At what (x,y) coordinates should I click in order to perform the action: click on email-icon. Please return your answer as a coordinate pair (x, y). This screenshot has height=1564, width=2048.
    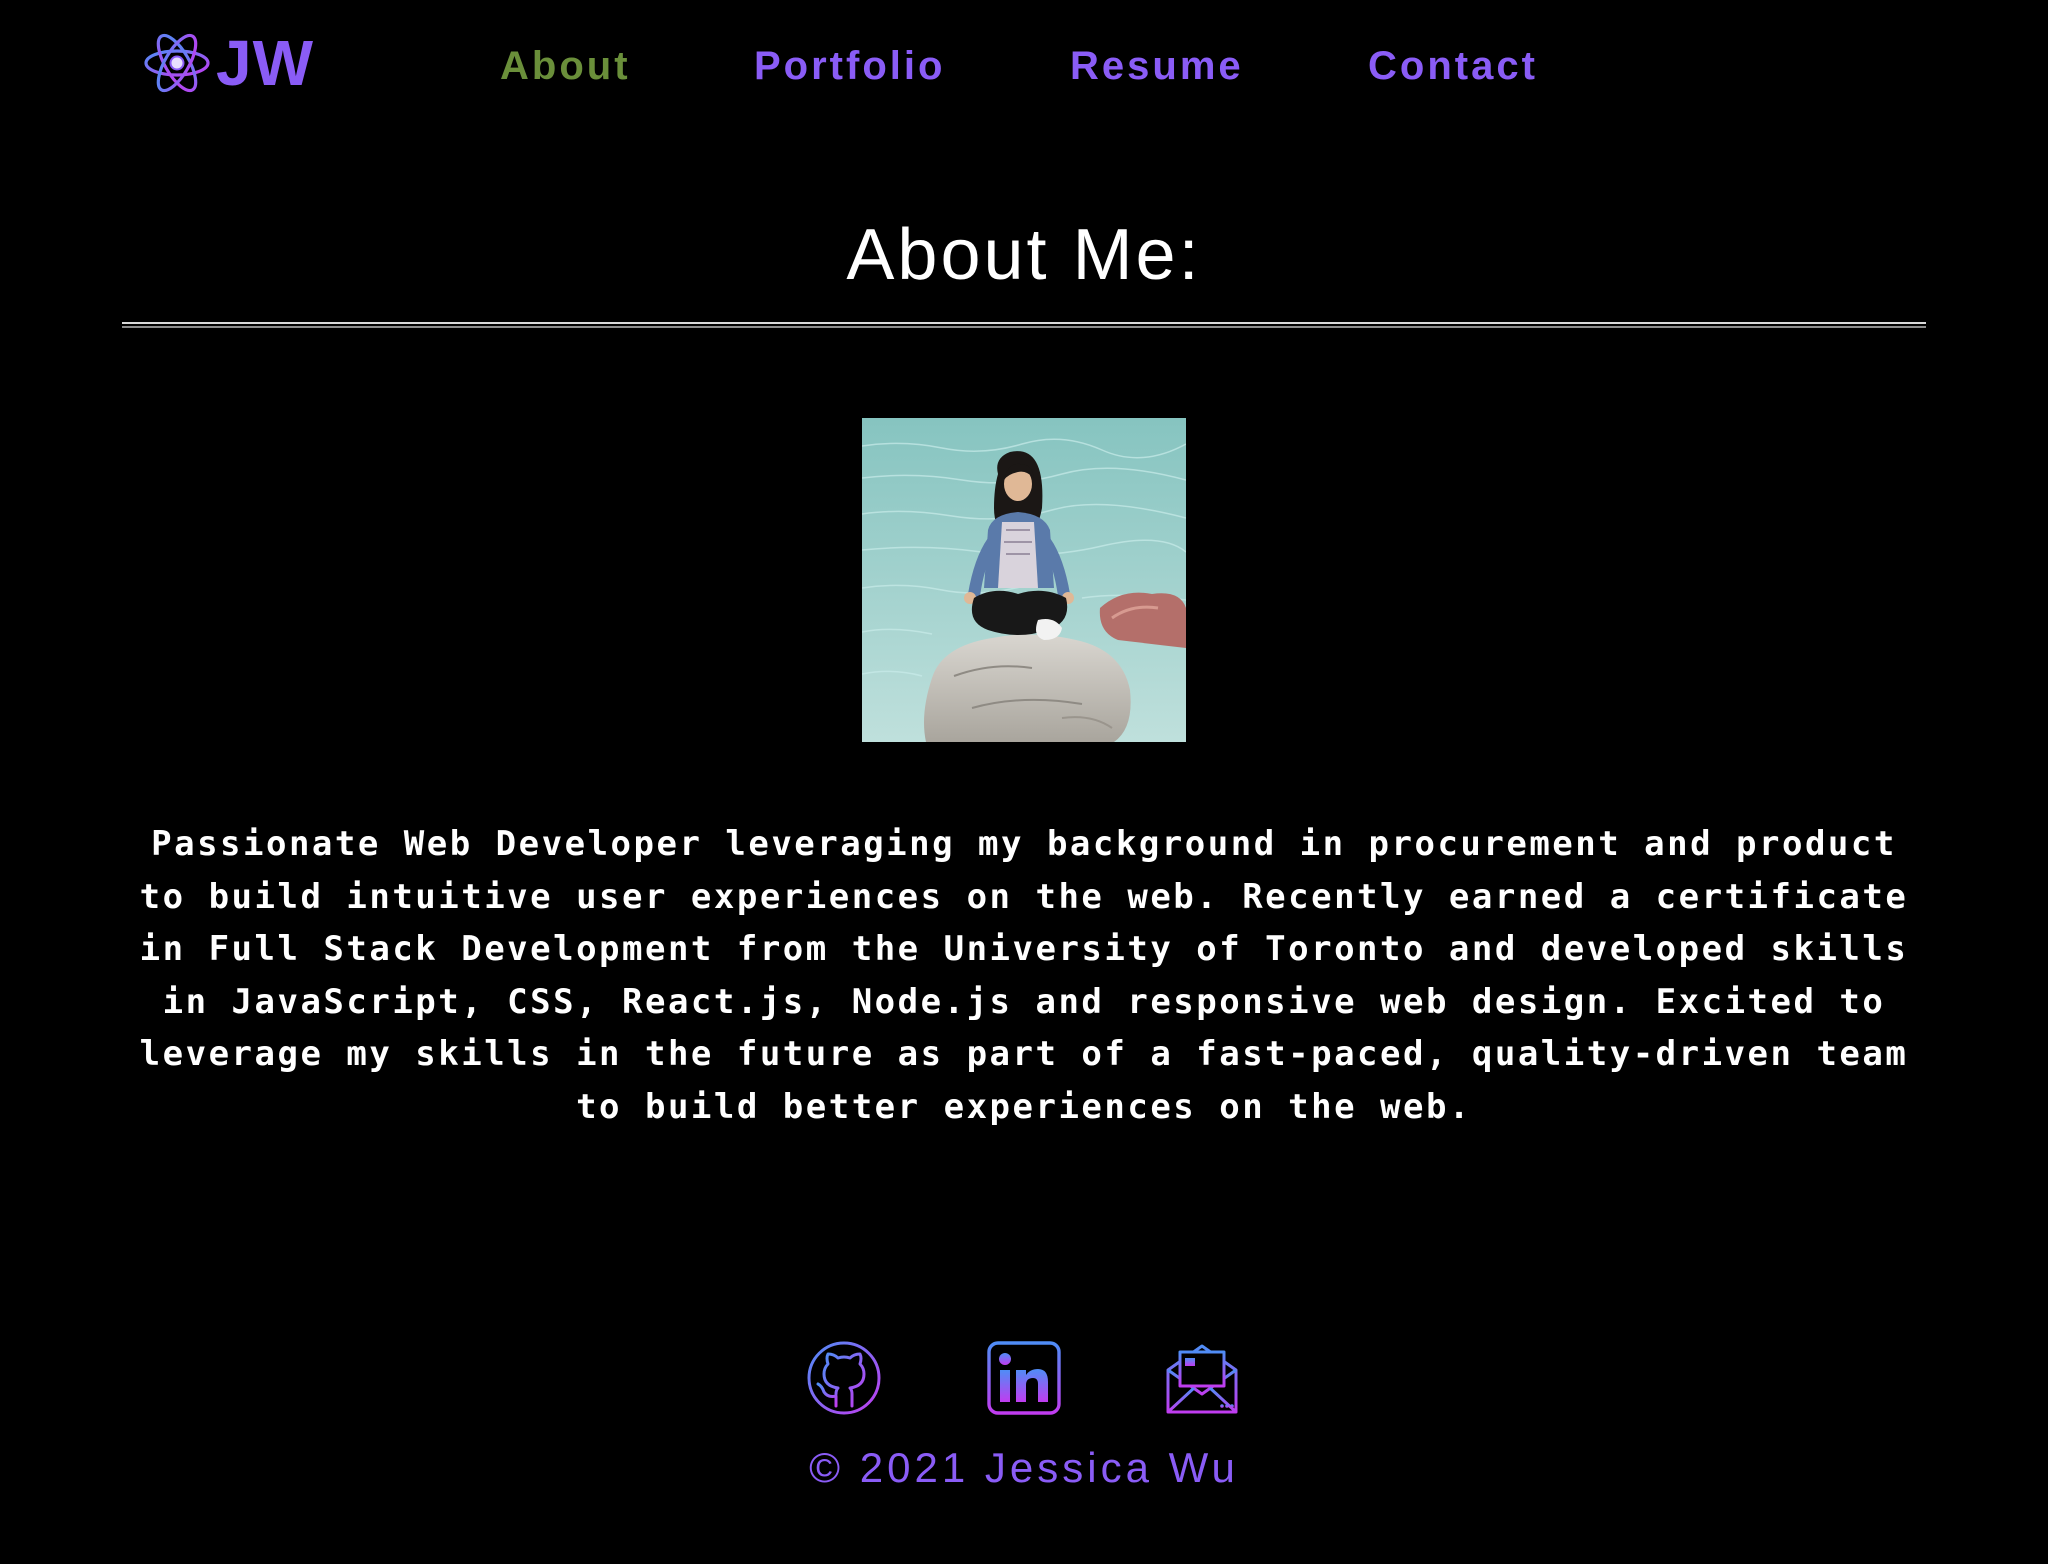
    Looking at the image, I should click on (1202, 1379).